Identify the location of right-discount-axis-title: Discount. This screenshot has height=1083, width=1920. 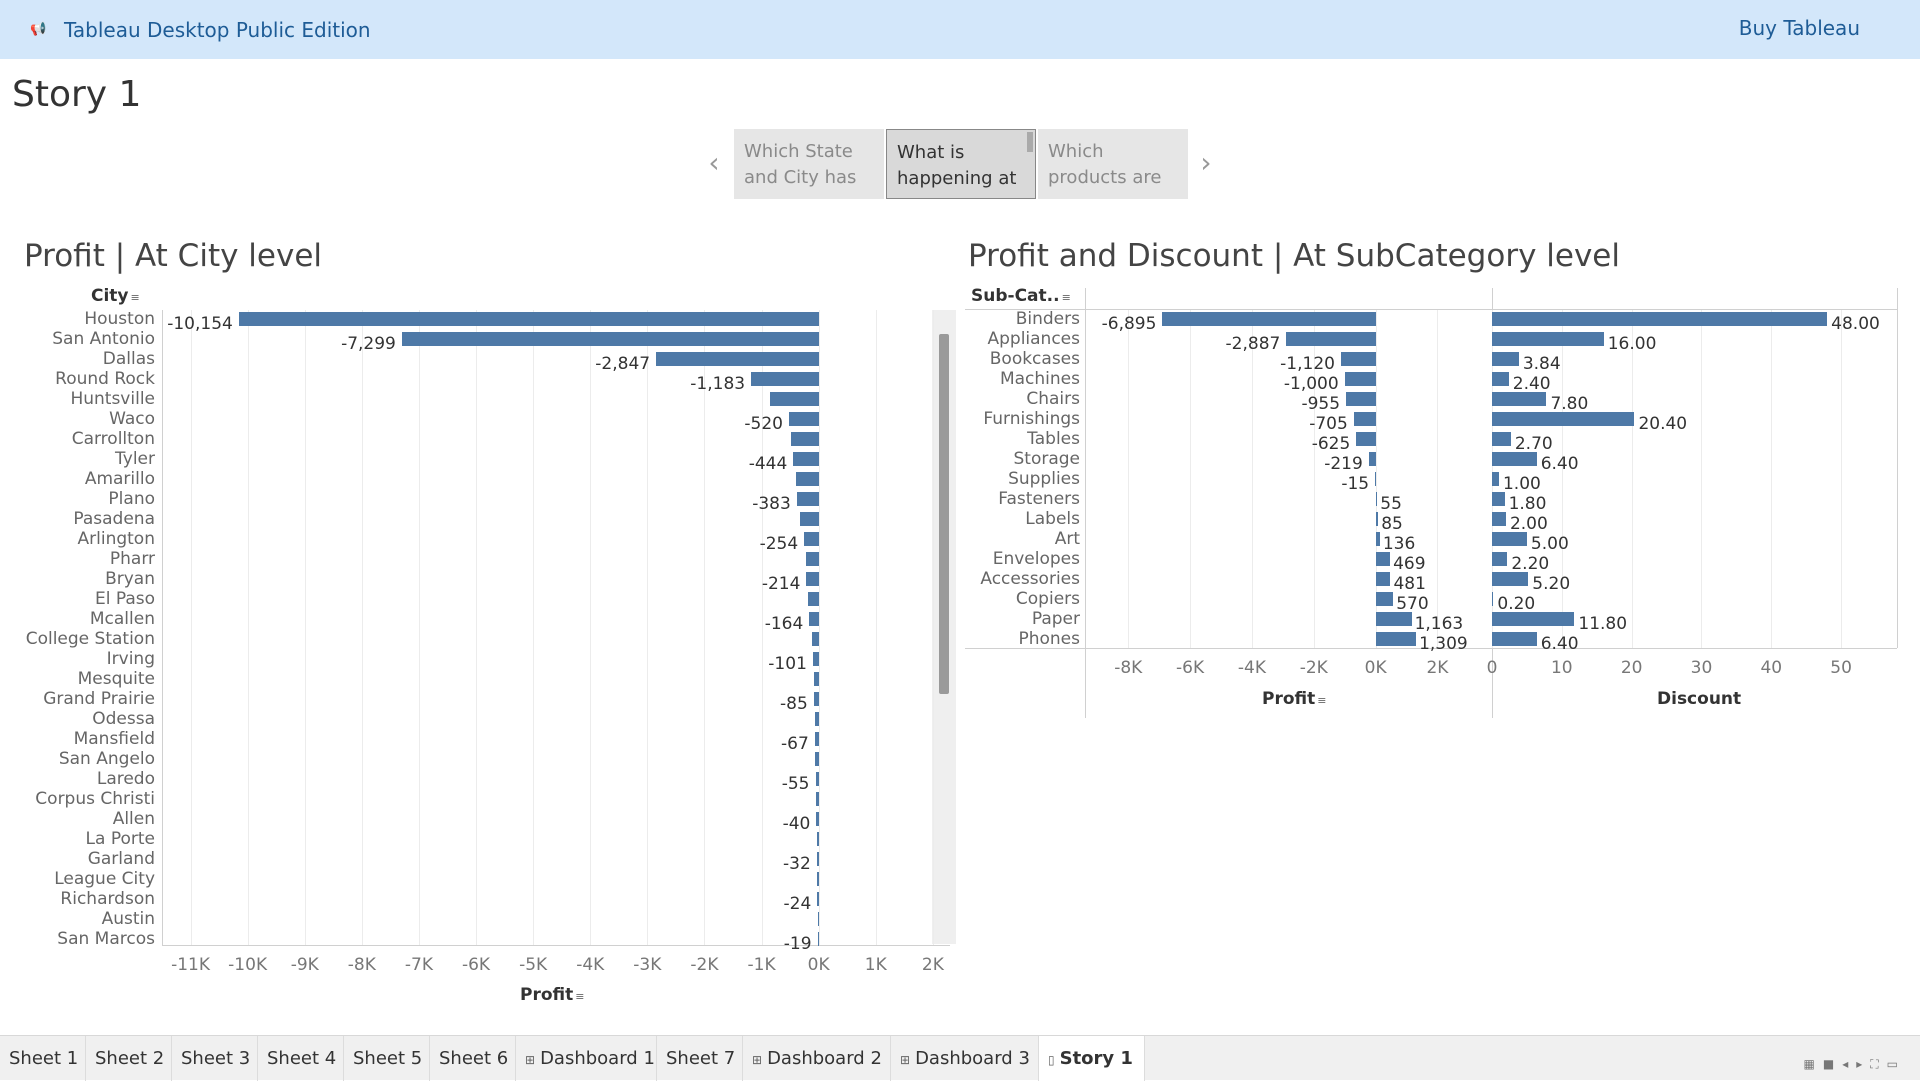
(1699, 699).